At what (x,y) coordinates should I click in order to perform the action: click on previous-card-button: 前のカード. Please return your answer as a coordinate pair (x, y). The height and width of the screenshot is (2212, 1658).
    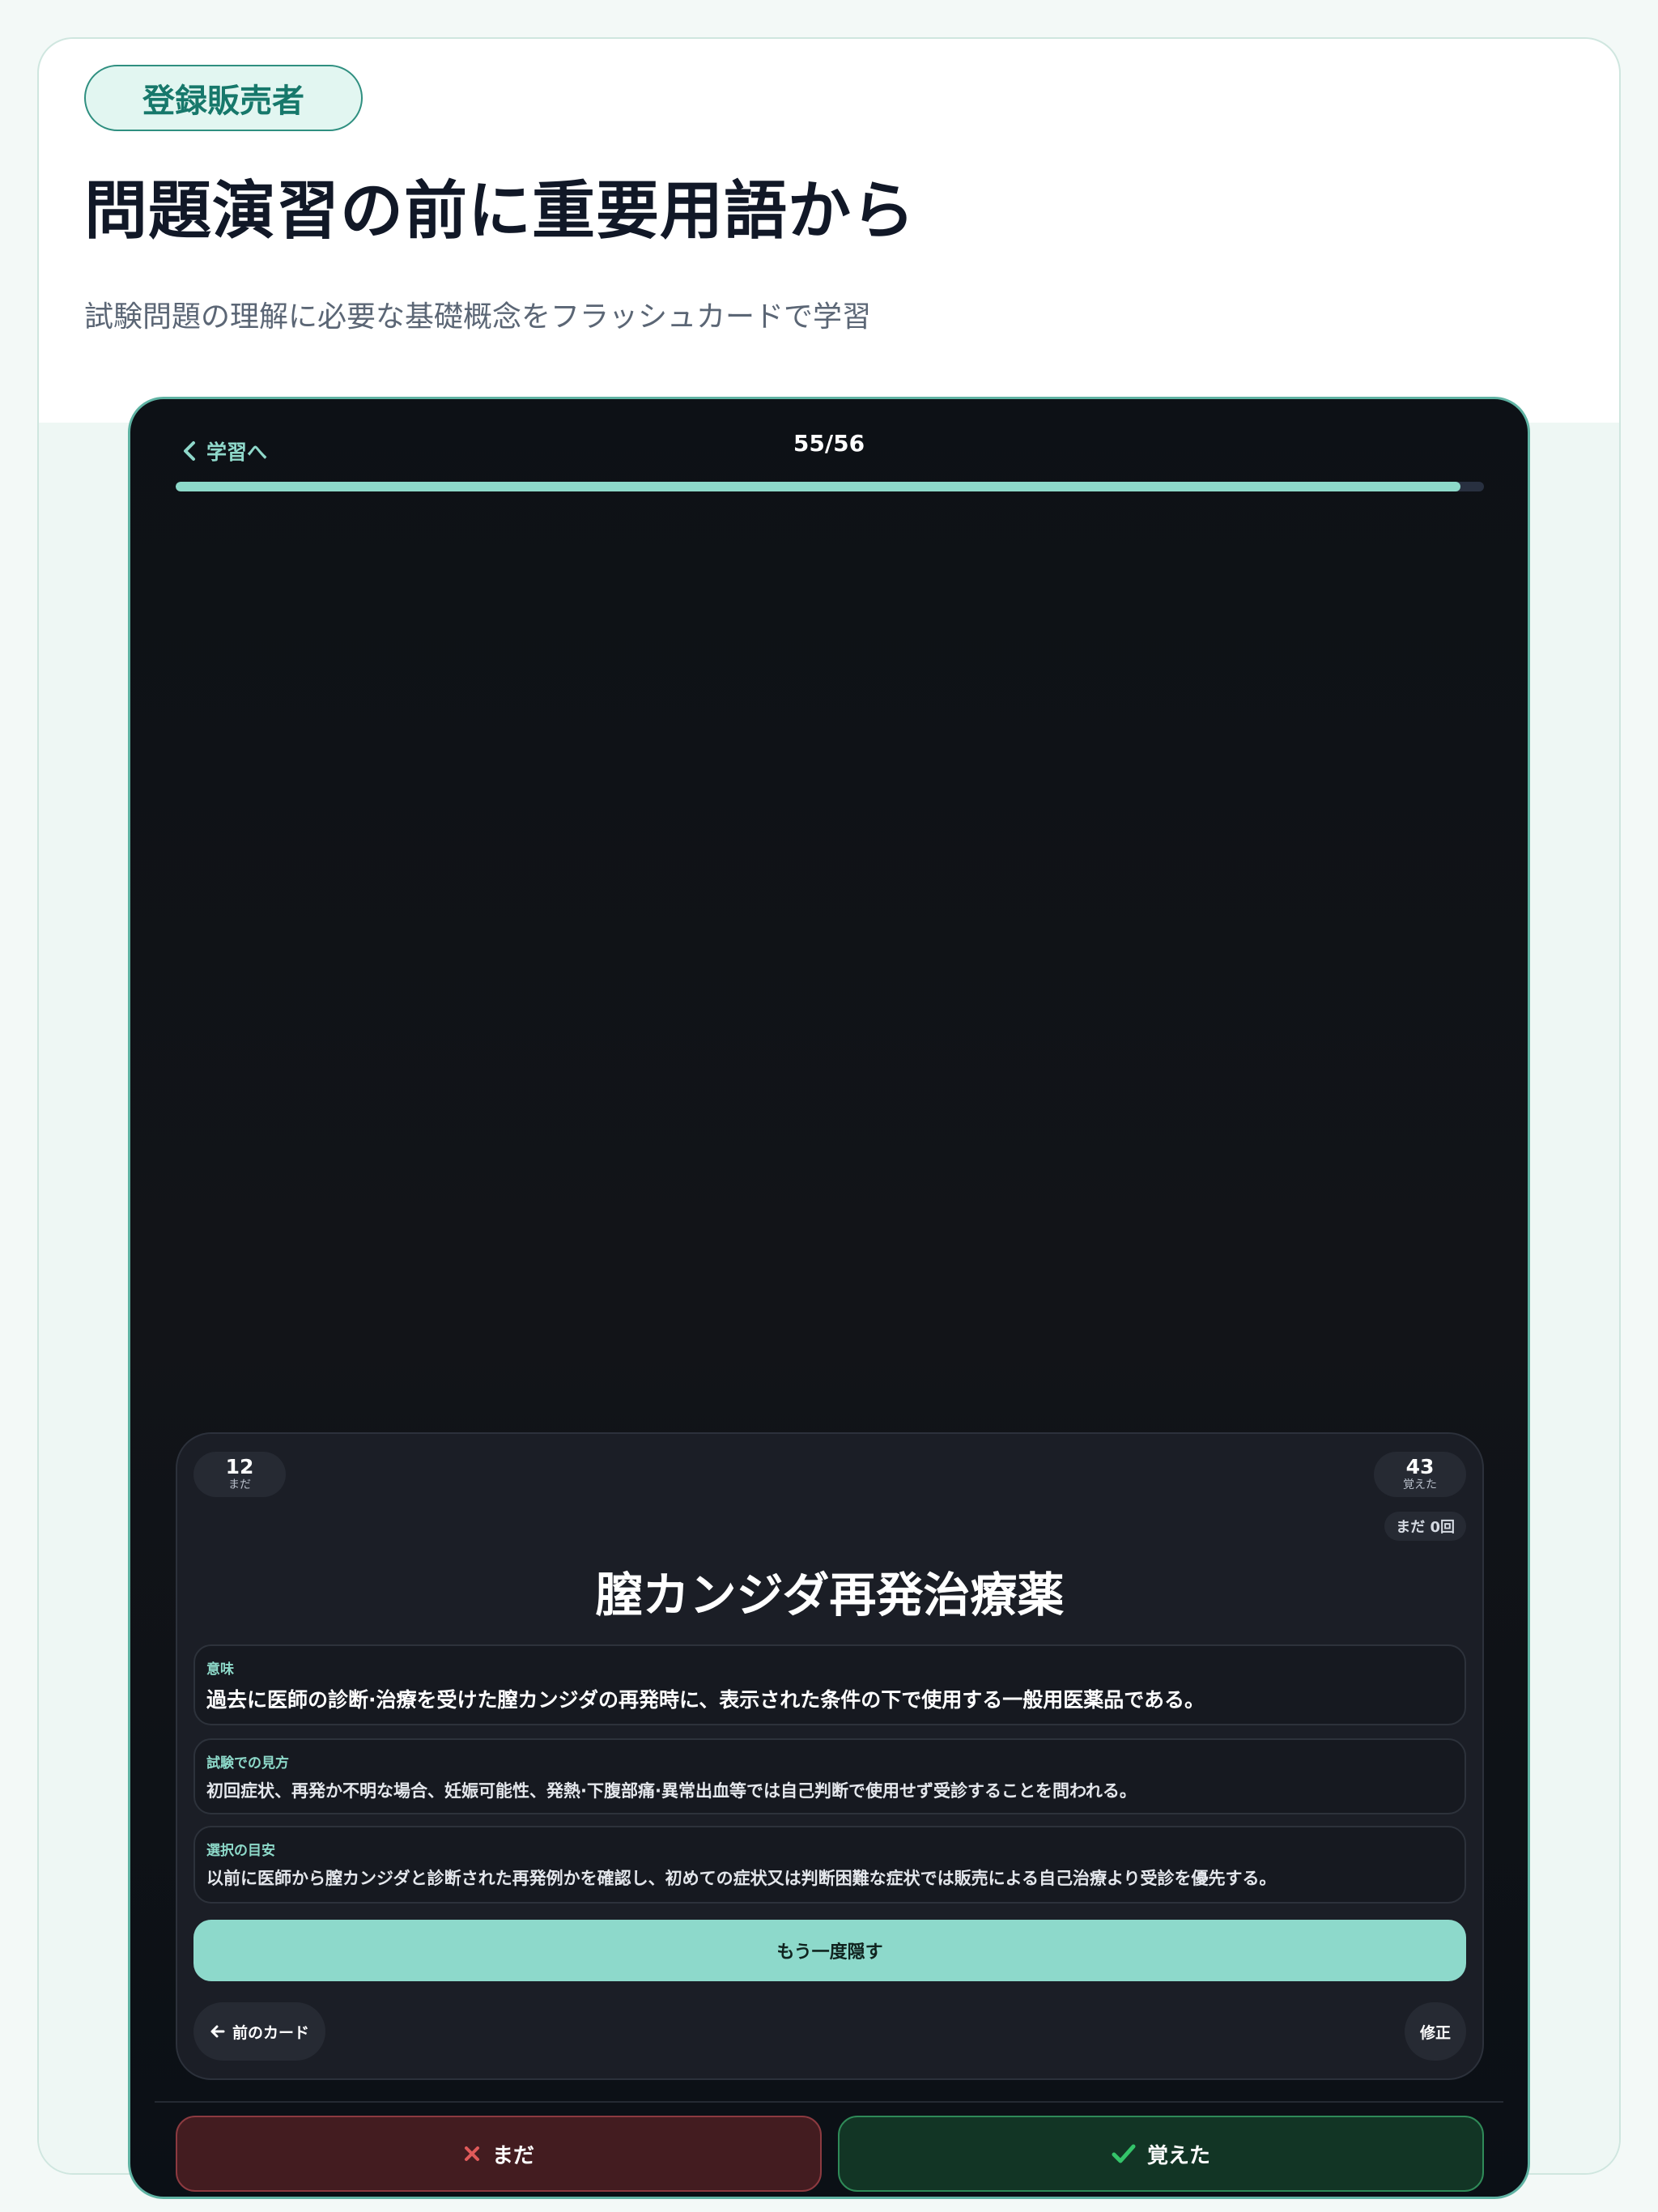
    Looking at the image, I should click on (259, 2031).